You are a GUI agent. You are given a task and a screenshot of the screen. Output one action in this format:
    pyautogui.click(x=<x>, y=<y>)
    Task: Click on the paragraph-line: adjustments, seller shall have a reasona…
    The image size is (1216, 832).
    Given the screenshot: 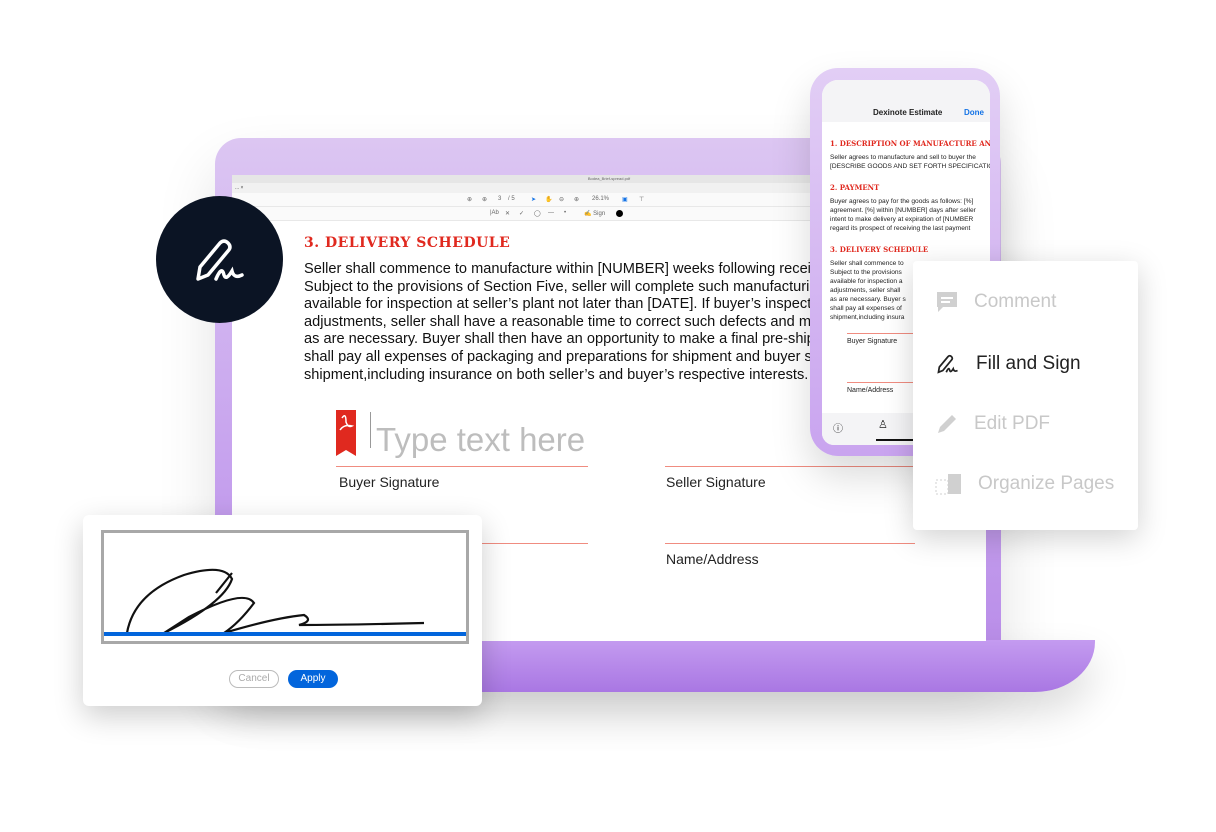 What is the action you would take?
    pyautogui.click(x=569, y=321)
    